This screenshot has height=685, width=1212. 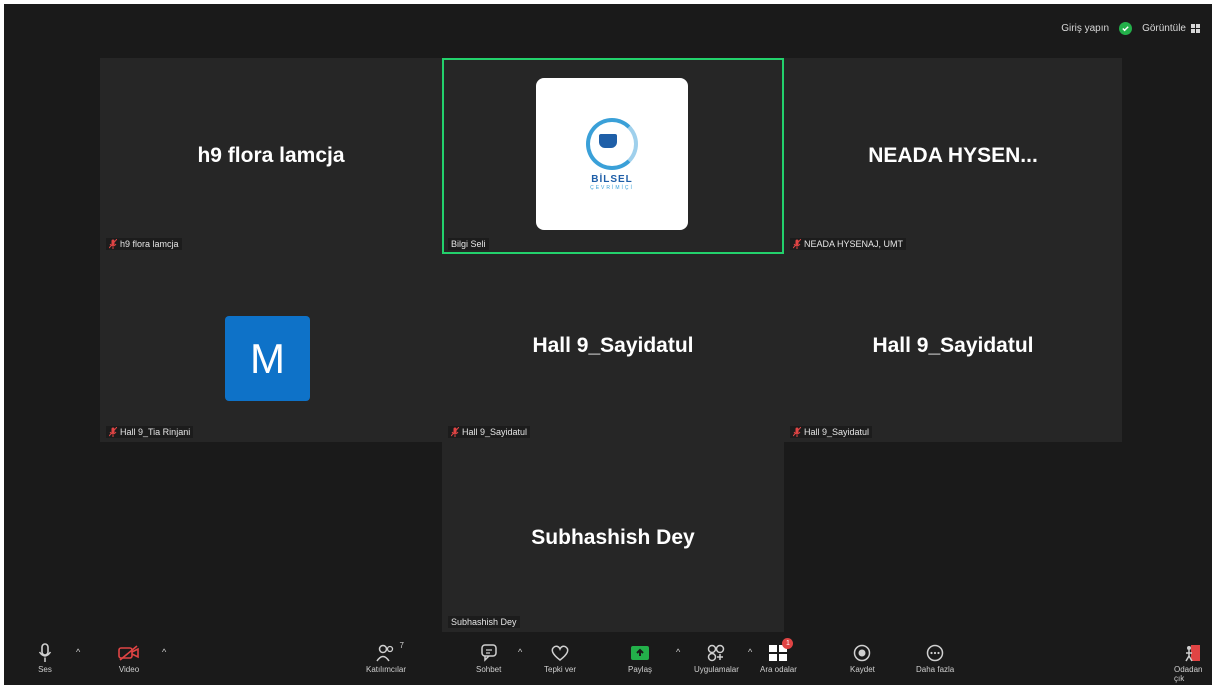 What do you see at coordinates (401, 645) in the screenshot?
I see `participants-count: 7` at bounding box center [401, 645].